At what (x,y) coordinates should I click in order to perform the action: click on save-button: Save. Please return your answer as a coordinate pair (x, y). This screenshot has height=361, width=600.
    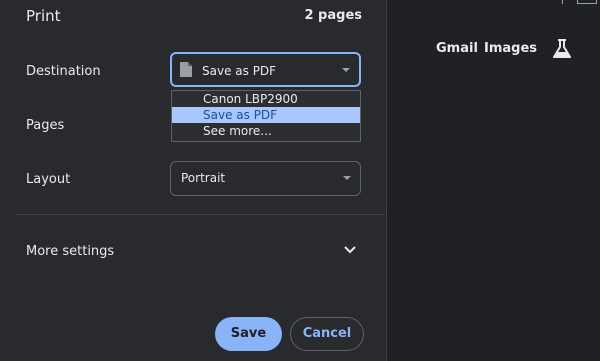
    Looking at the image, I should click on (248, 334).